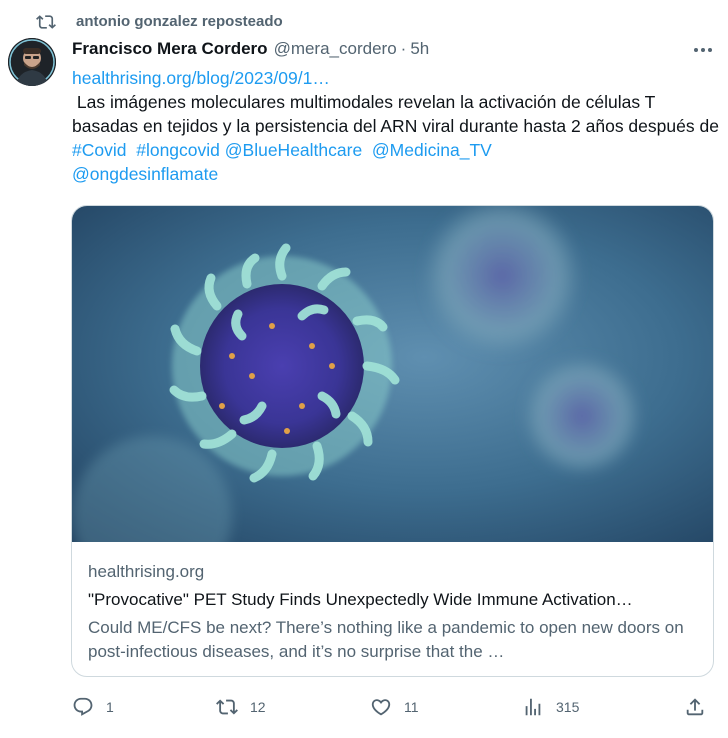  I want to click on share-button, so click(695, 707).